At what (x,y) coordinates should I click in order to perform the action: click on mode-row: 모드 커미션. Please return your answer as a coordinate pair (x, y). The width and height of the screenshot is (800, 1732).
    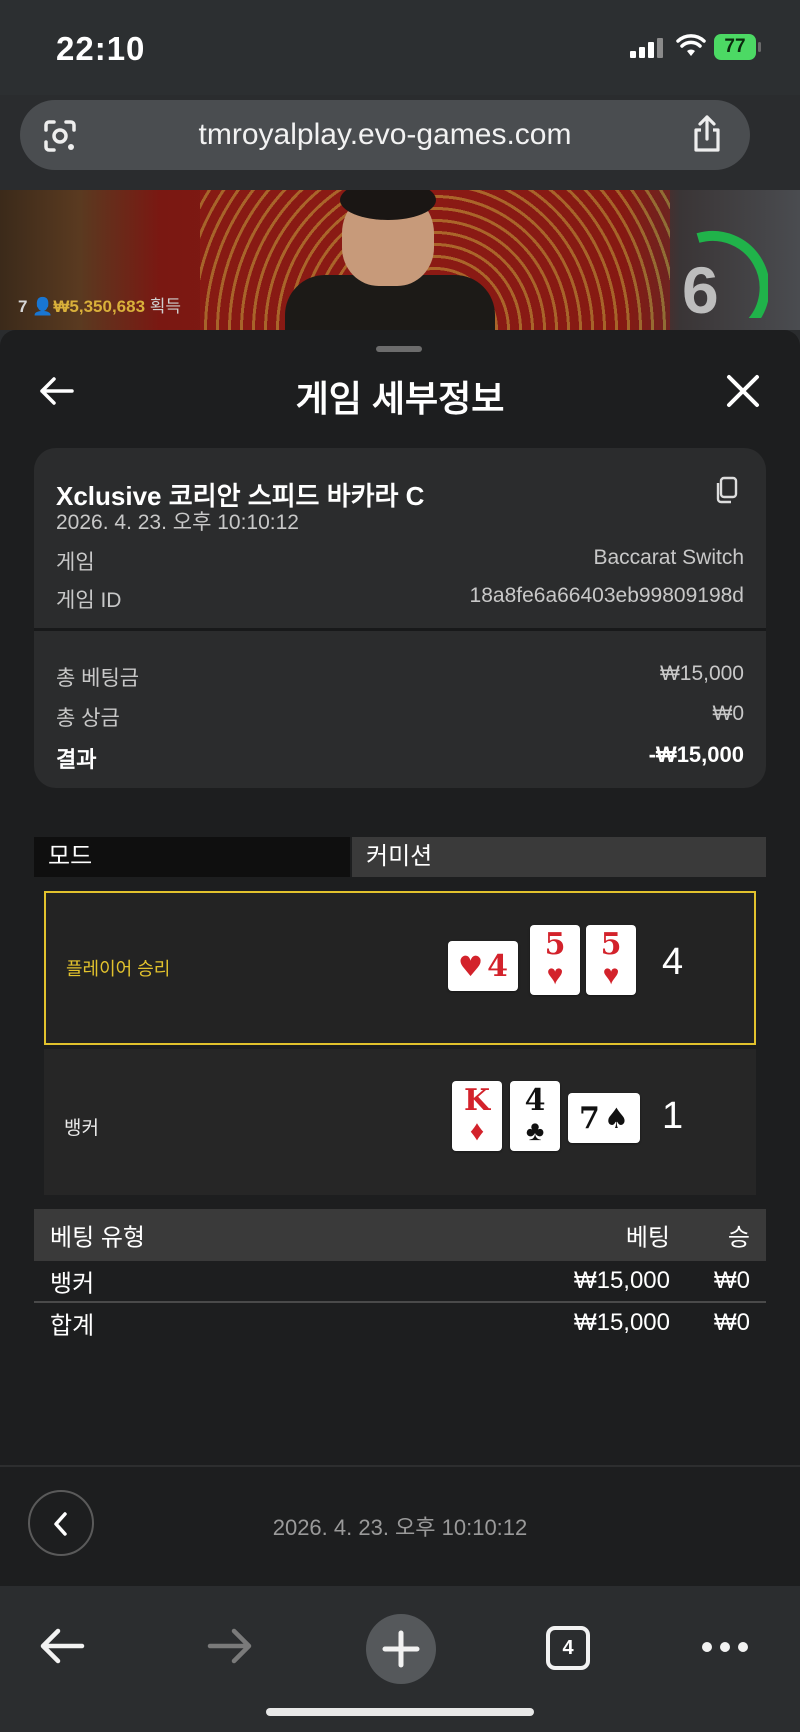
    Looking at the image, I should click on (400, 857).